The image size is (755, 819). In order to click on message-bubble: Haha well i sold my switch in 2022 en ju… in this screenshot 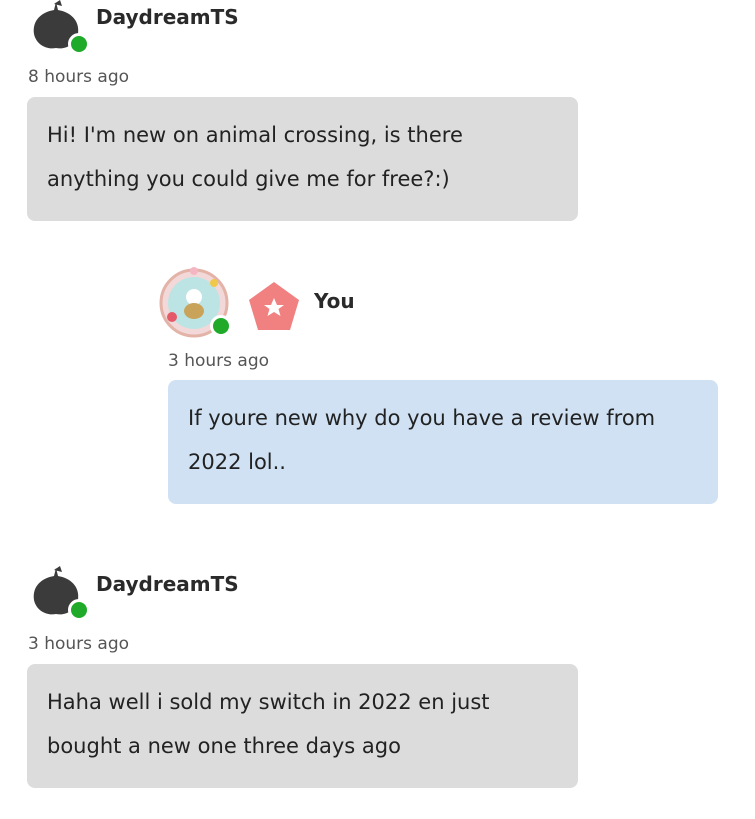, I will do `click(302, 726)`.